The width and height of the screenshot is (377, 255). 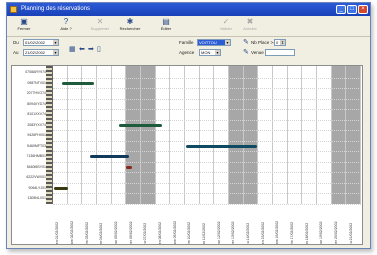 I want to click on day-column-label: jeu 21/02/2002, so click(x=350, y=233).